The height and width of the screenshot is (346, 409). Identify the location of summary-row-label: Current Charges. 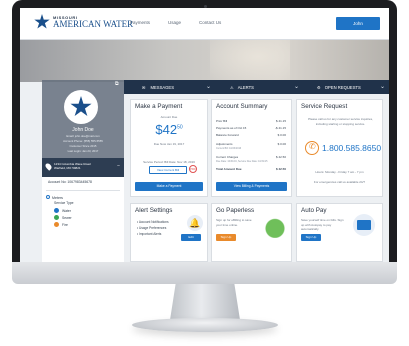
(227, 157).